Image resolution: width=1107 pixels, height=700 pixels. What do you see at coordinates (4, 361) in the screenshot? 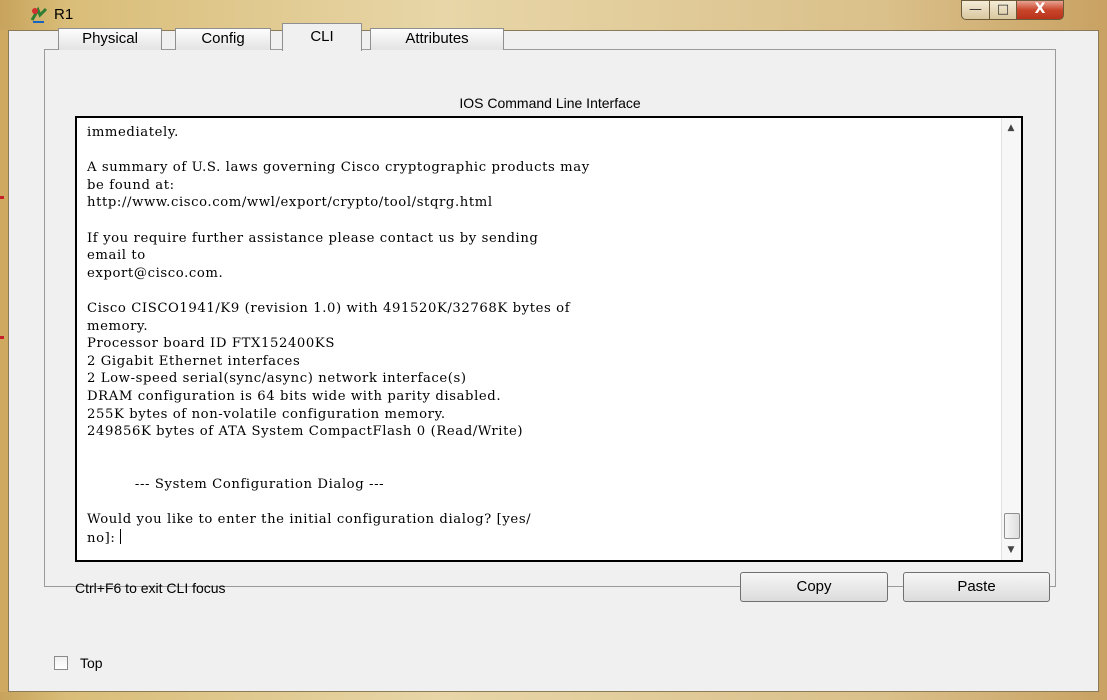
I see `window-left-border` at bounding box center [4, 361].